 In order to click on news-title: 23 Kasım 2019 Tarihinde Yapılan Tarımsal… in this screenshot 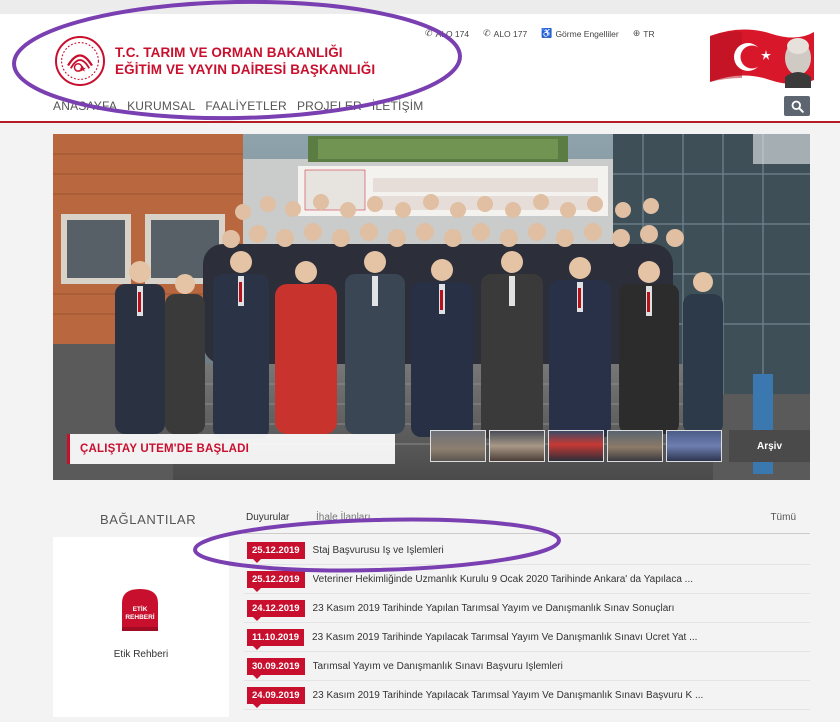, I will do `click(493, 608)`.